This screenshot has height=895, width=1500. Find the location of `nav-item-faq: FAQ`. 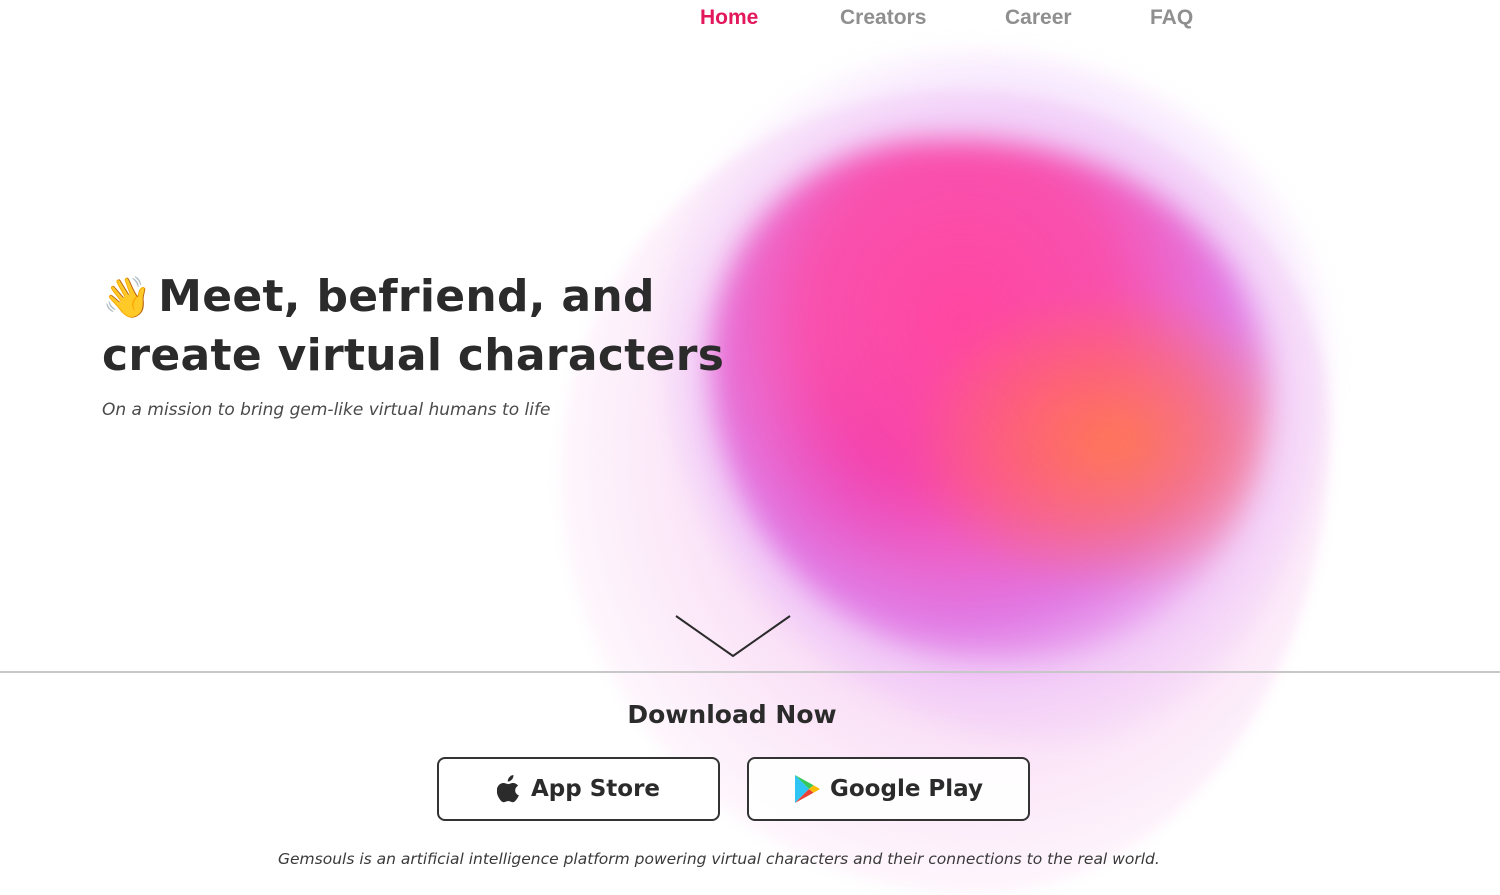

nav-item-faq: FAQ is located at coordinates (1171, 18).